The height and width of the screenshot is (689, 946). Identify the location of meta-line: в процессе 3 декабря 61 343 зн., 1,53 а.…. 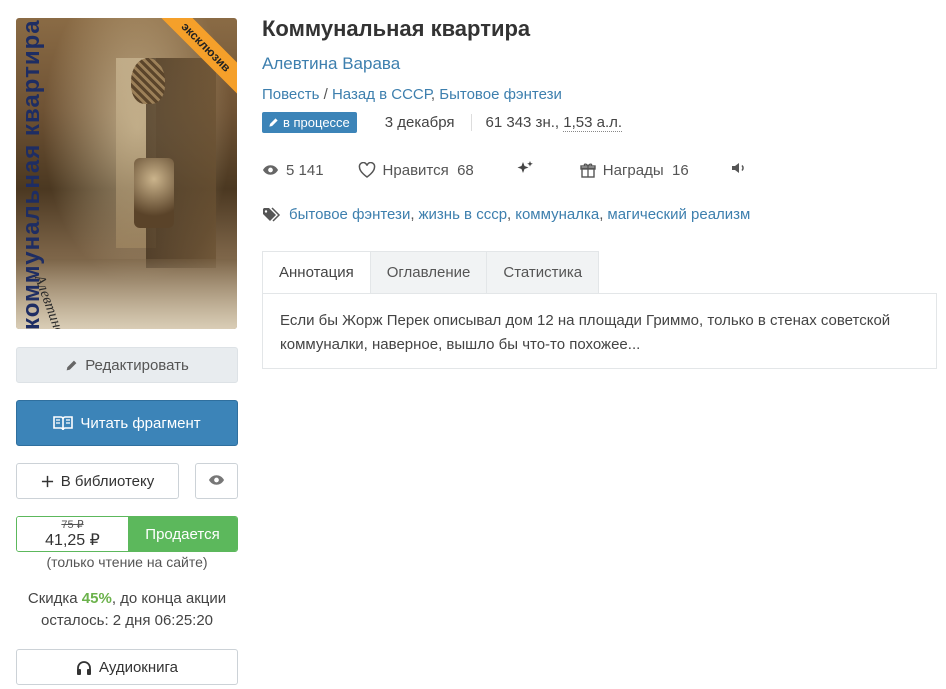
(442, 122).